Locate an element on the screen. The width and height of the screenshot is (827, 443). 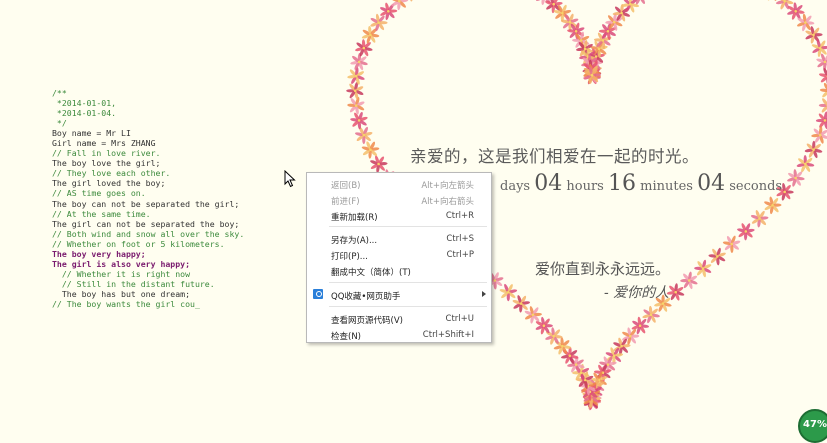
menu-item: QQ收藏•网页助手 is located at coordinates (399, 294).